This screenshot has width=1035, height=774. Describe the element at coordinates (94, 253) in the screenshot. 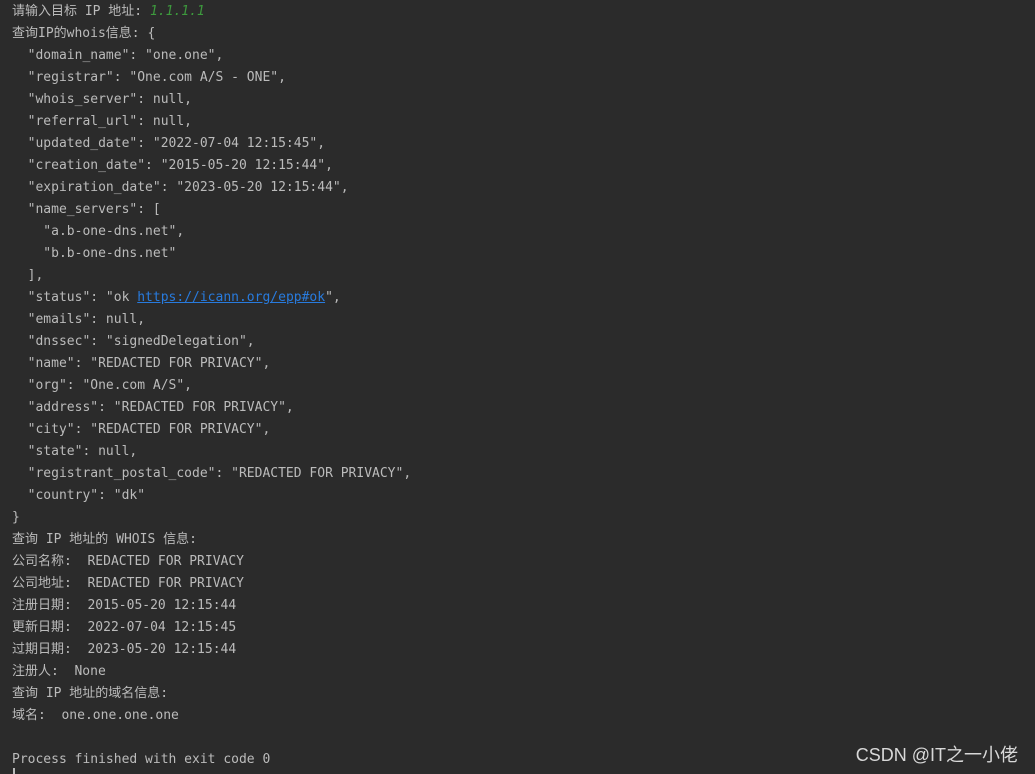

I see `output-line: "b.b-one-dns.net"` at that location.